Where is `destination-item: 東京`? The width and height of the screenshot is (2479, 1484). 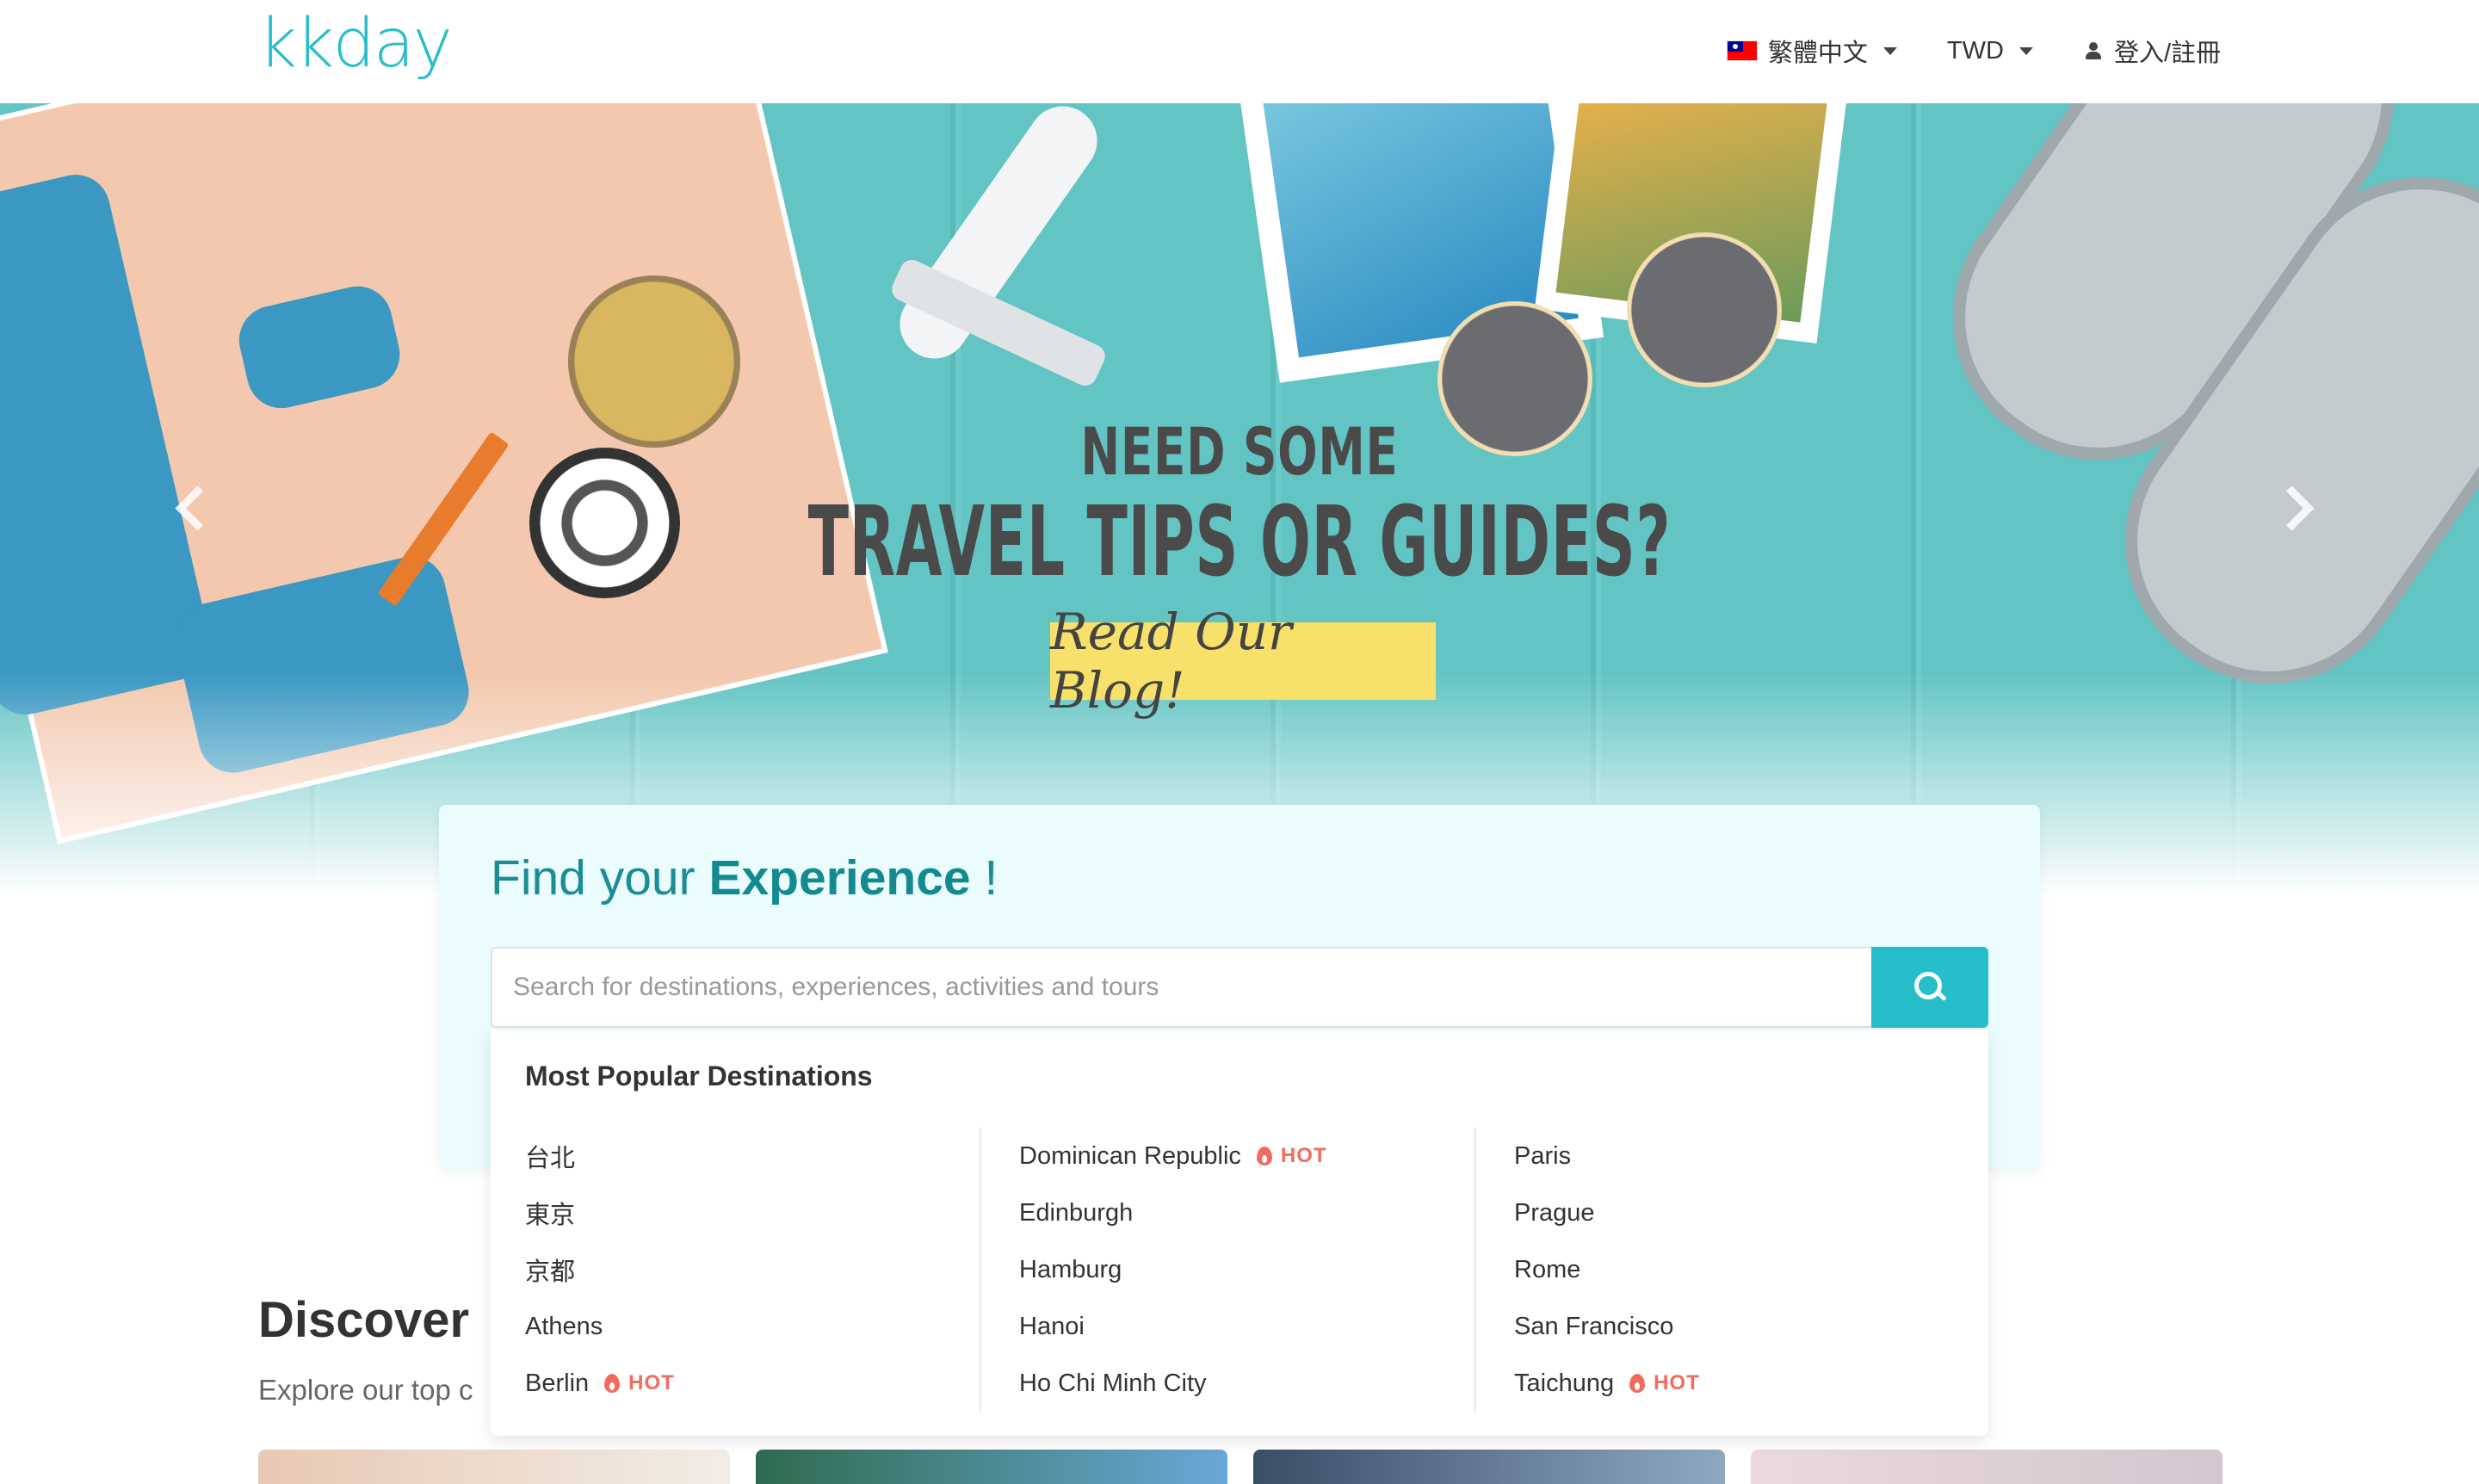
destination-item: 東京 is located at coordinates (738, 1212).